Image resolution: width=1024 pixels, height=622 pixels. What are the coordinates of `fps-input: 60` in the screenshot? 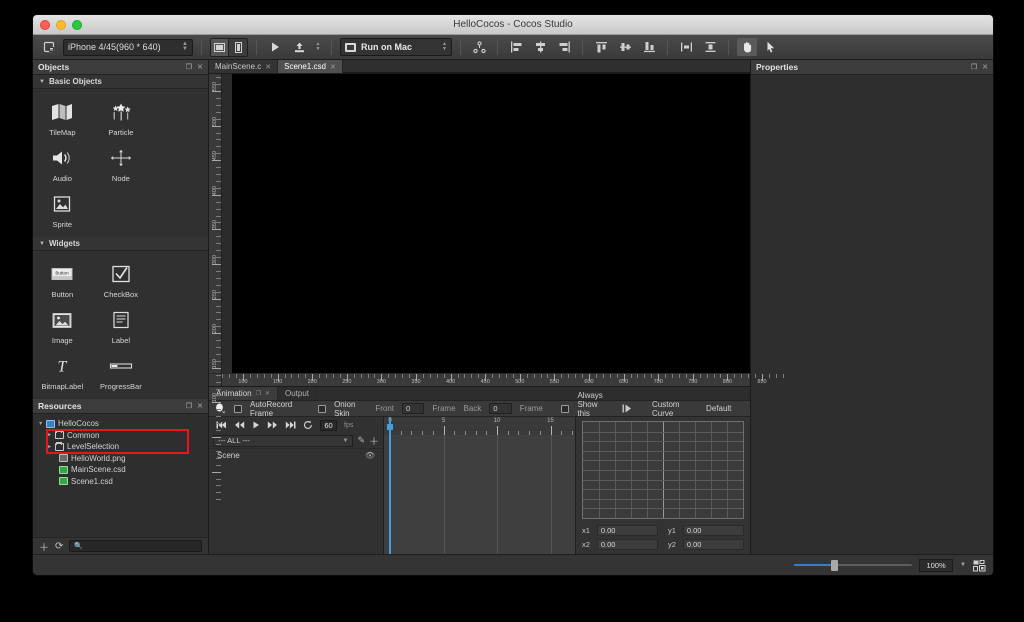 It's located at (328, 425).